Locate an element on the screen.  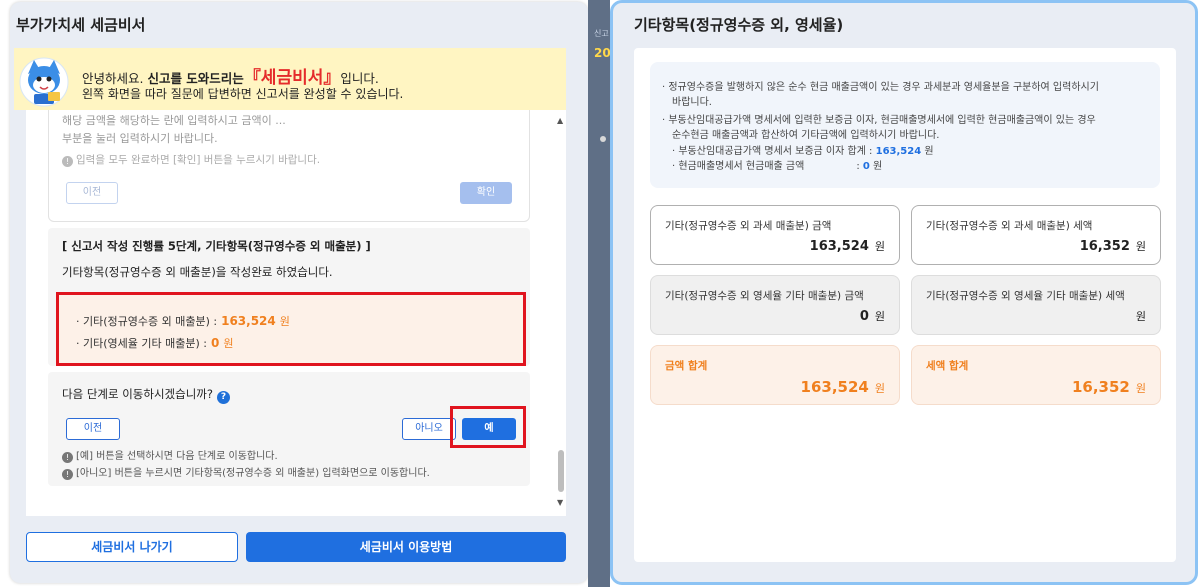
info-line-2: 바랍니다. is located at coordinates (692, 102).